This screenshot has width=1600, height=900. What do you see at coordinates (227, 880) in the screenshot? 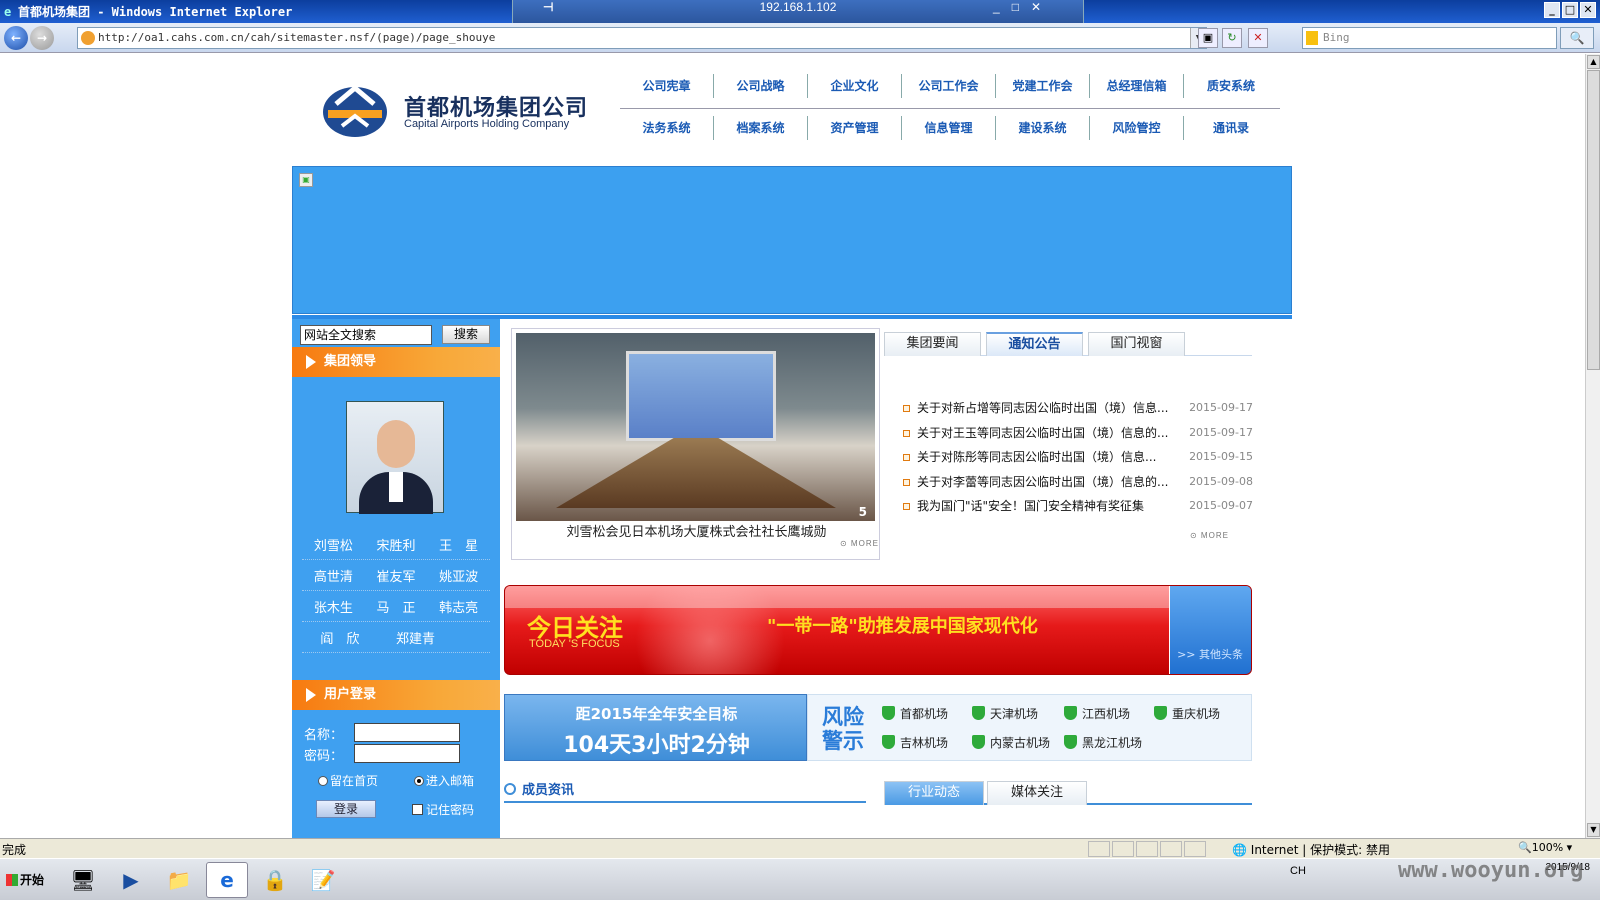
I see `ie-taskbar-icon: e` at bounding box center [227, 880].